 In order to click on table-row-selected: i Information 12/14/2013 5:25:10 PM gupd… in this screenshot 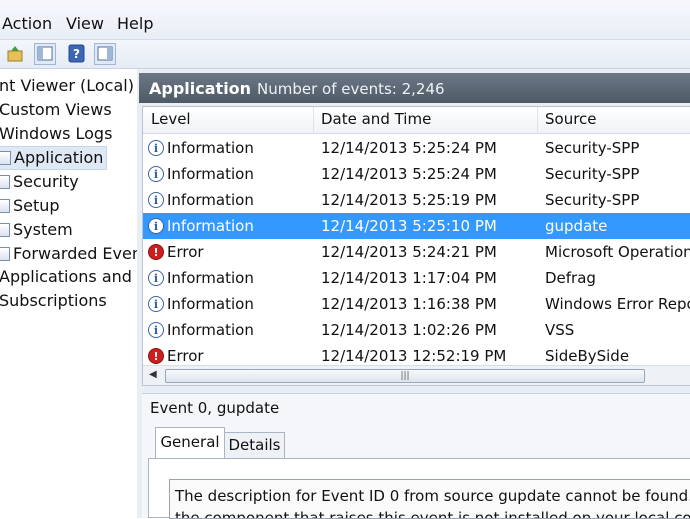, I will do `click(416, 226)`.